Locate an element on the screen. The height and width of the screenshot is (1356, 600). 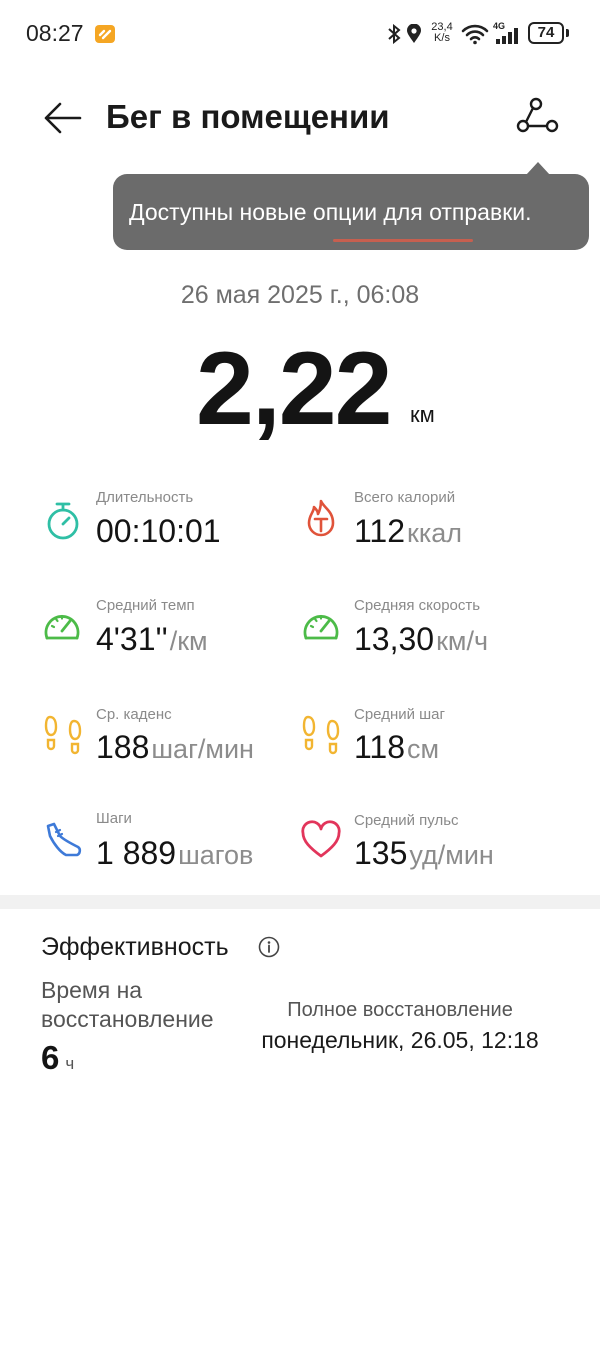
stat-value-cadence: 188шаг/мин is located at coordinates (175, 747).